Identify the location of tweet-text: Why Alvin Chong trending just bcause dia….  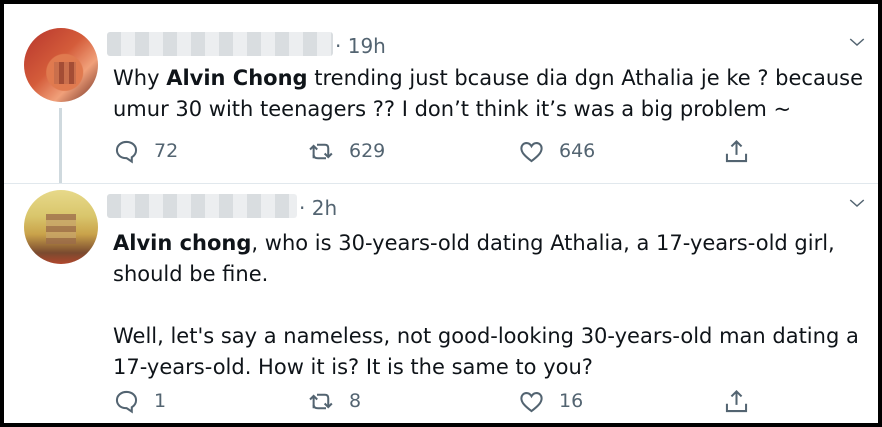
(489, 94).